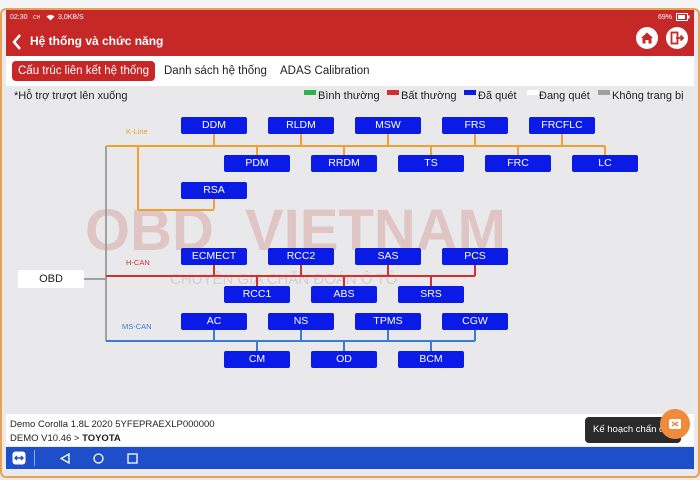  What do you see at coordinates (344, 163) in the screenshot?
I see `ecu-node-rrdm: RRDM` at bounding box center [344, 163].